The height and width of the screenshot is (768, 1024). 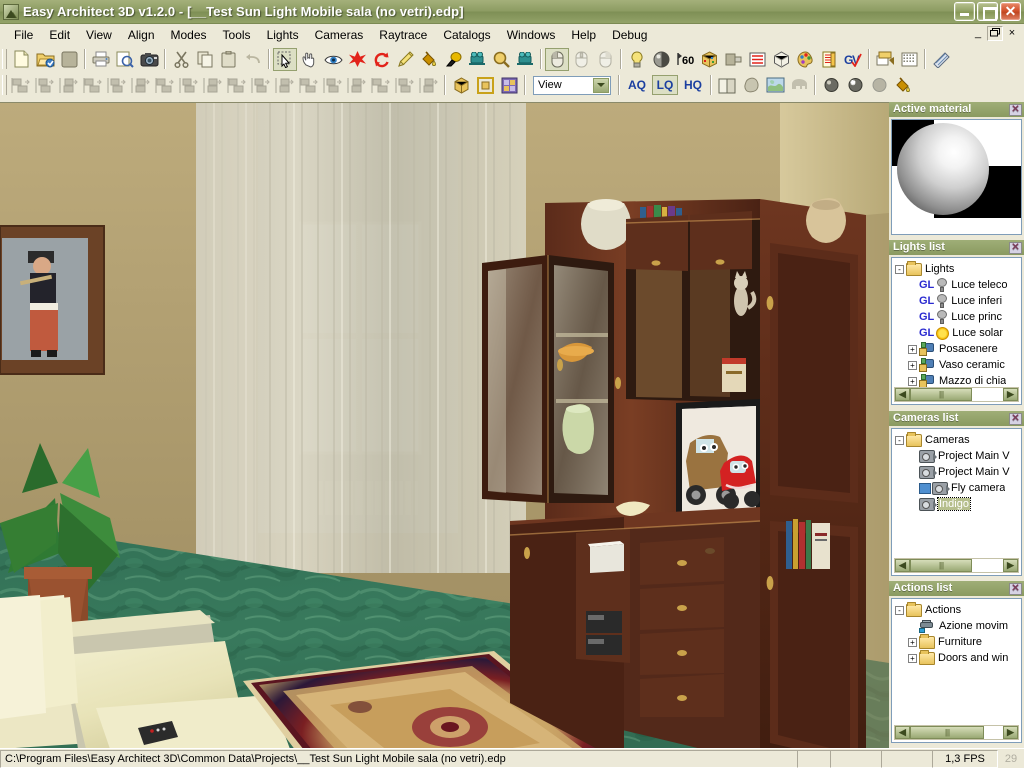 What do you see at coordinates (855, 85) in the screenshot?
I see `shade-sphere-highlight-icon` at bounding box center [855, 85].